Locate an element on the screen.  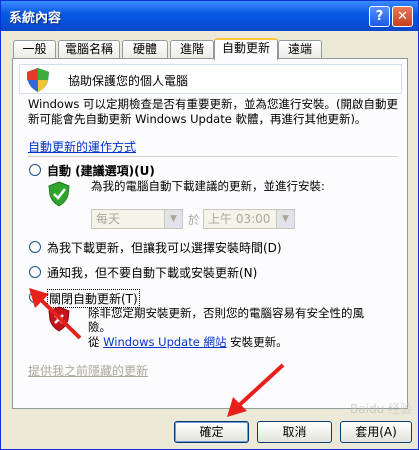
close-button: ✕ is located at coordinates (402, 16).